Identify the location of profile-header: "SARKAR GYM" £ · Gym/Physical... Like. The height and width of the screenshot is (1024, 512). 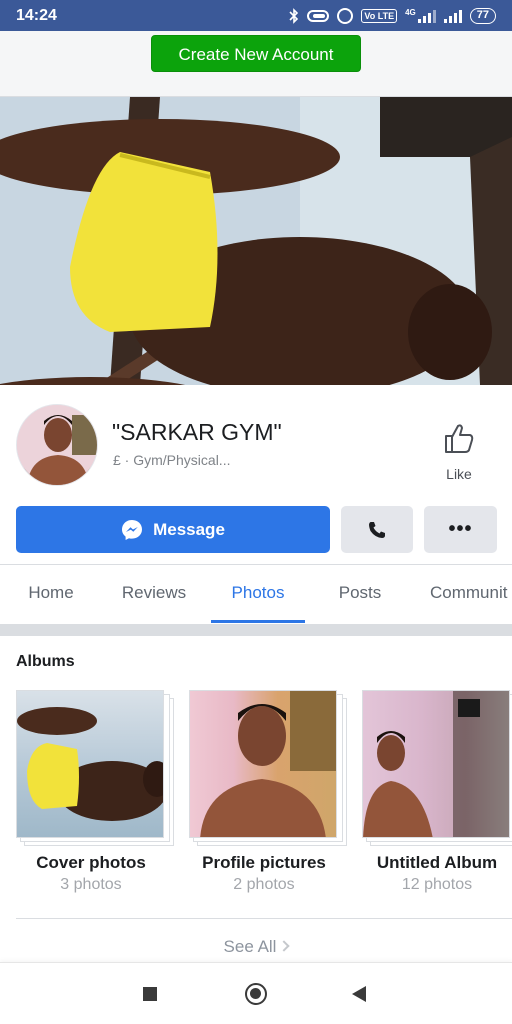
(256, 445).